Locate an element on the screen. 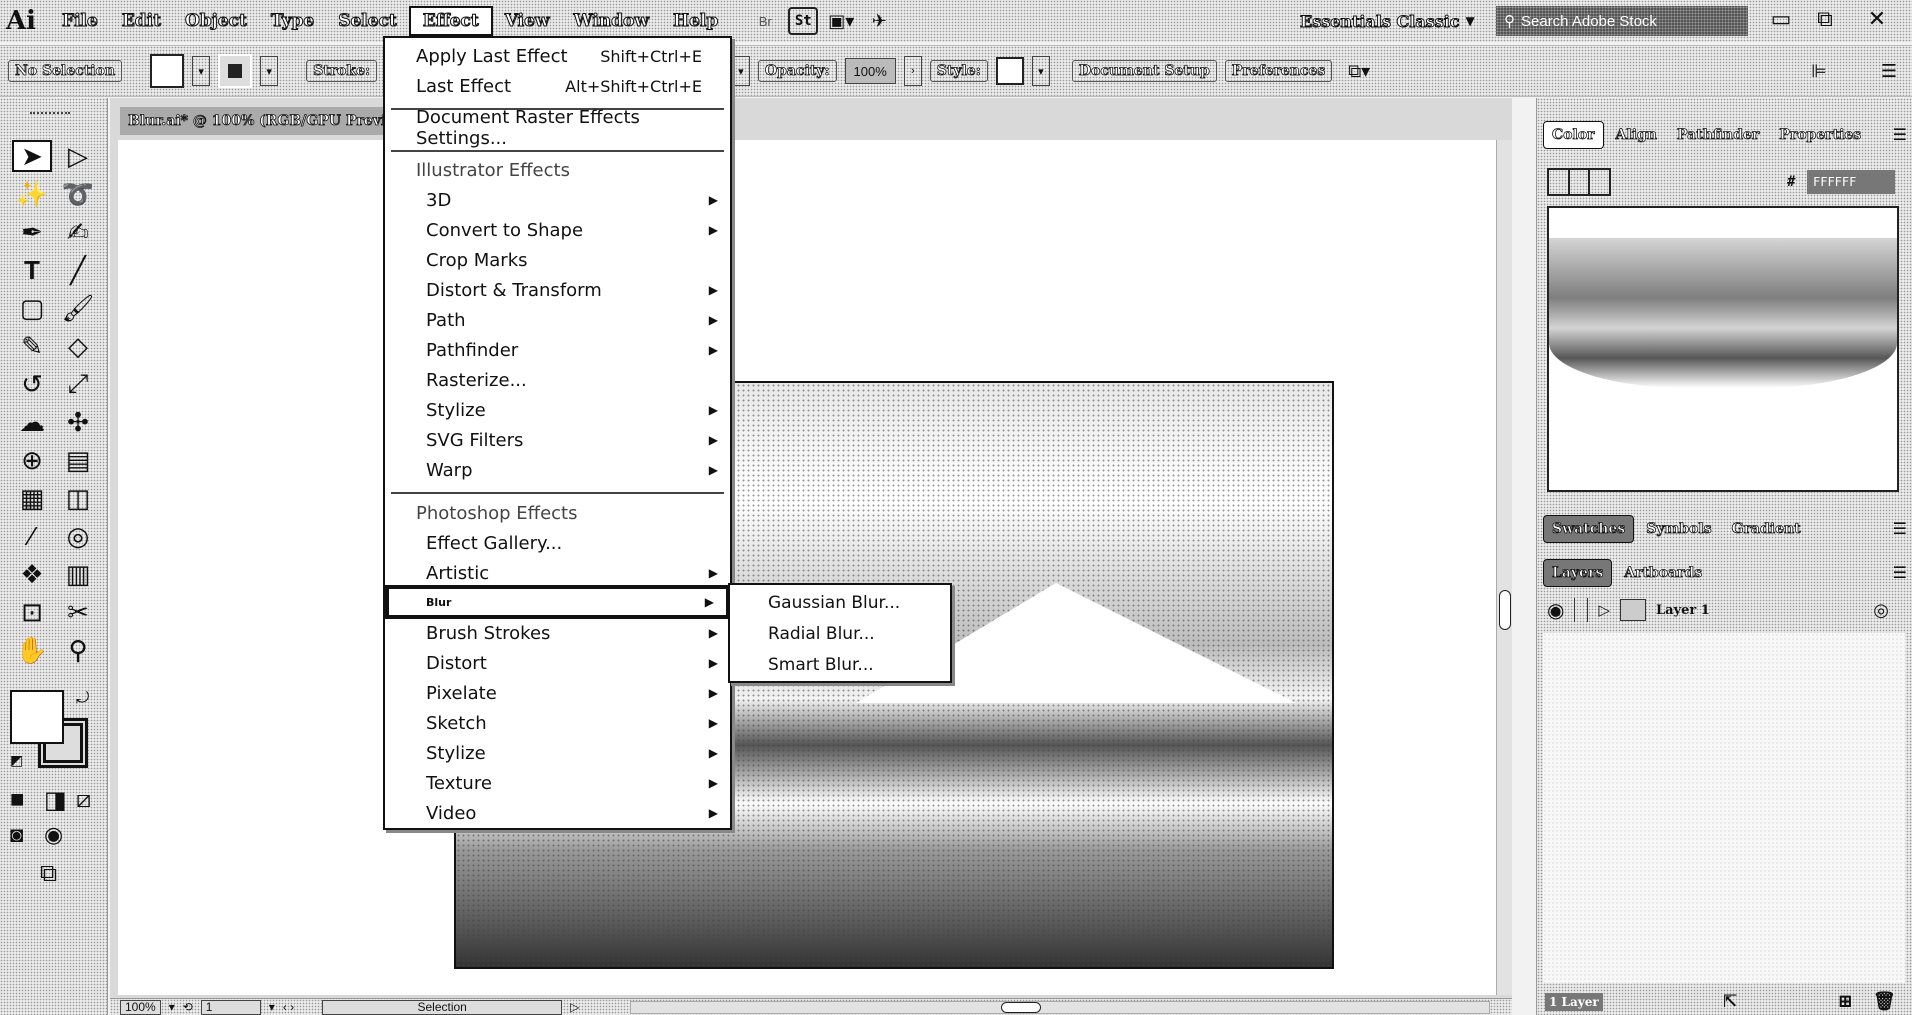 The width and height of the screenshot is (1912, 1015). tab-align: Align is located at coordinates (1636, 135).